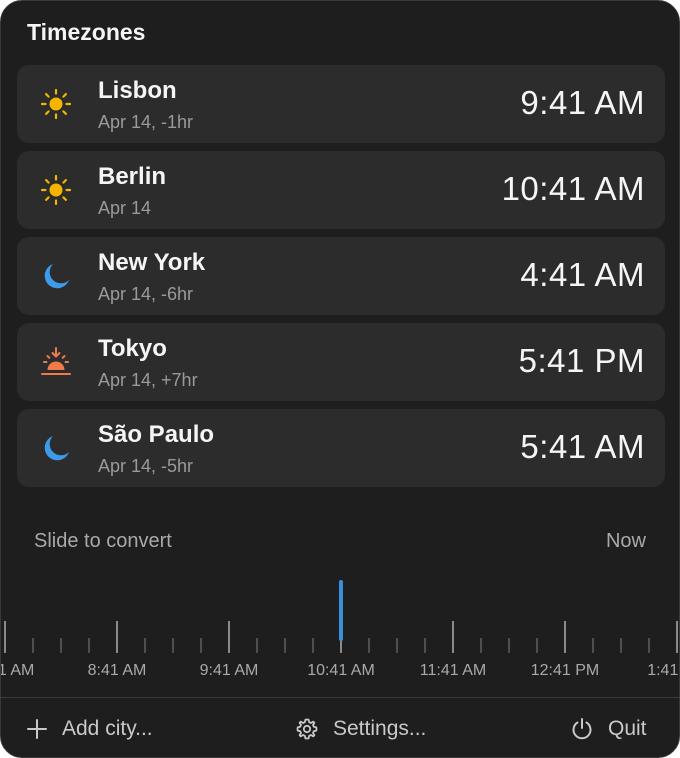  What do you see at coordinates (341, 362) in the screenshot?
I see `city-card-tokyo: Tokyo Apr 14, +7hr 5:41 PM` at bounding box center [341, 362].